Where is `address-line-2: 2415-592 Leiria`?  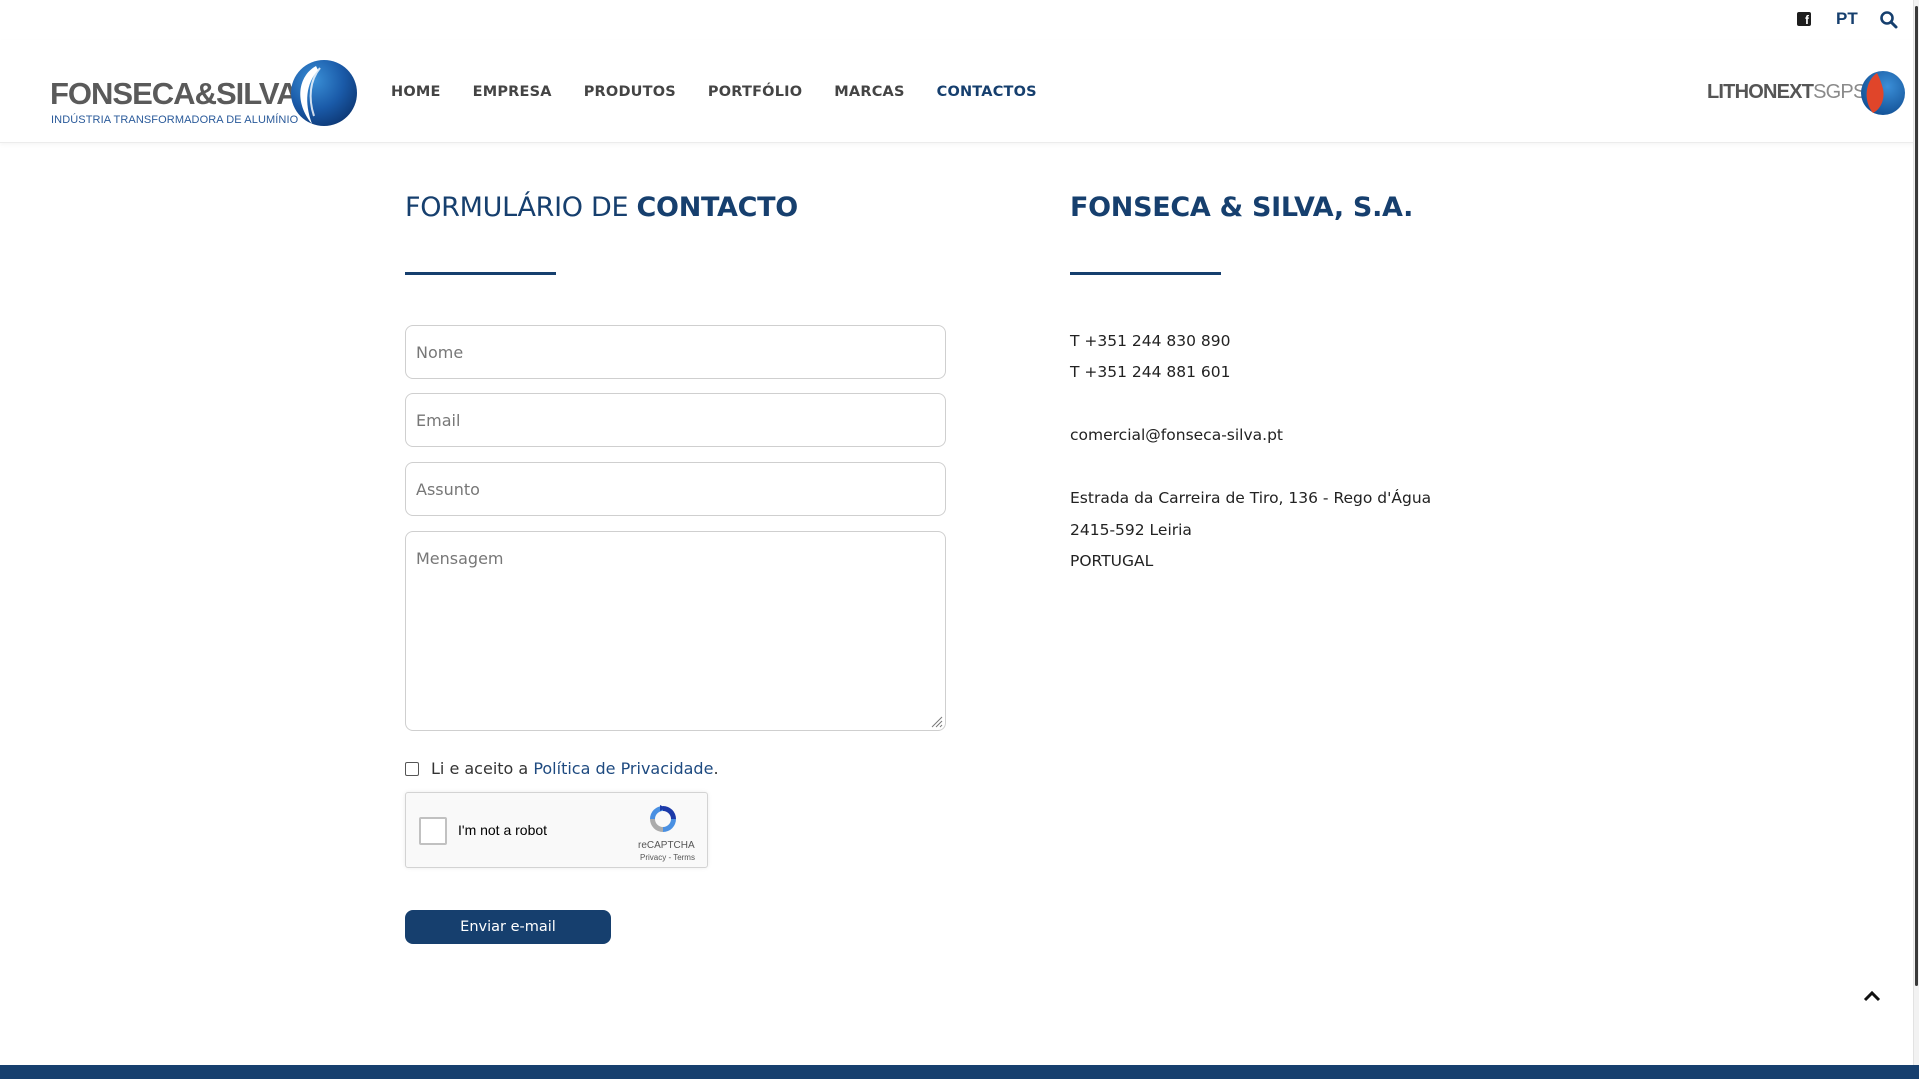
address-line-2: 2415-592 Leiria is located at coordinates (1131, 530).